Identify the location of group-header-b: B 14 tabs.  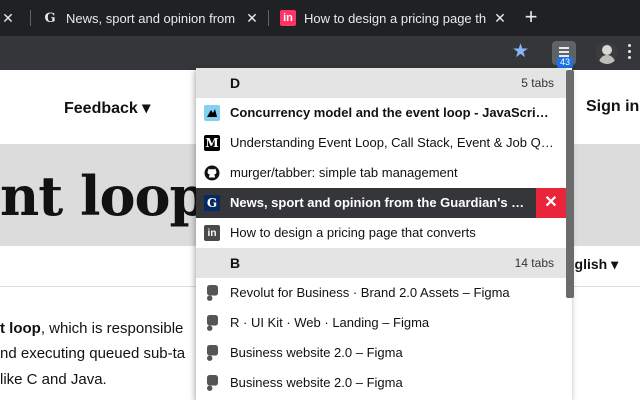
(381, 263).